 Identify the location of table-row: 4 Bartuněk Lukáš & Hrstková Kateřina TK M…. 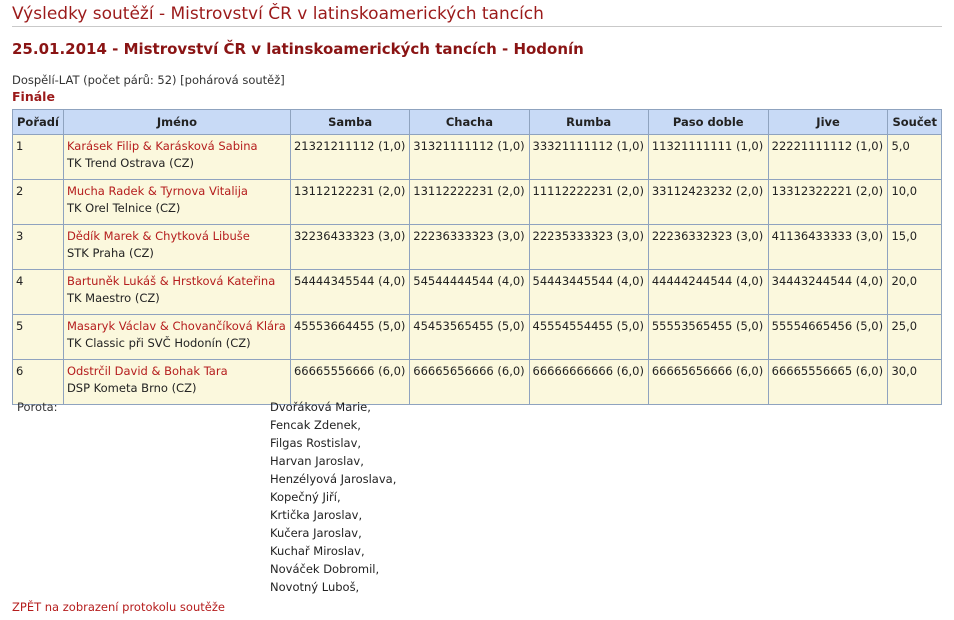
(477, 292).